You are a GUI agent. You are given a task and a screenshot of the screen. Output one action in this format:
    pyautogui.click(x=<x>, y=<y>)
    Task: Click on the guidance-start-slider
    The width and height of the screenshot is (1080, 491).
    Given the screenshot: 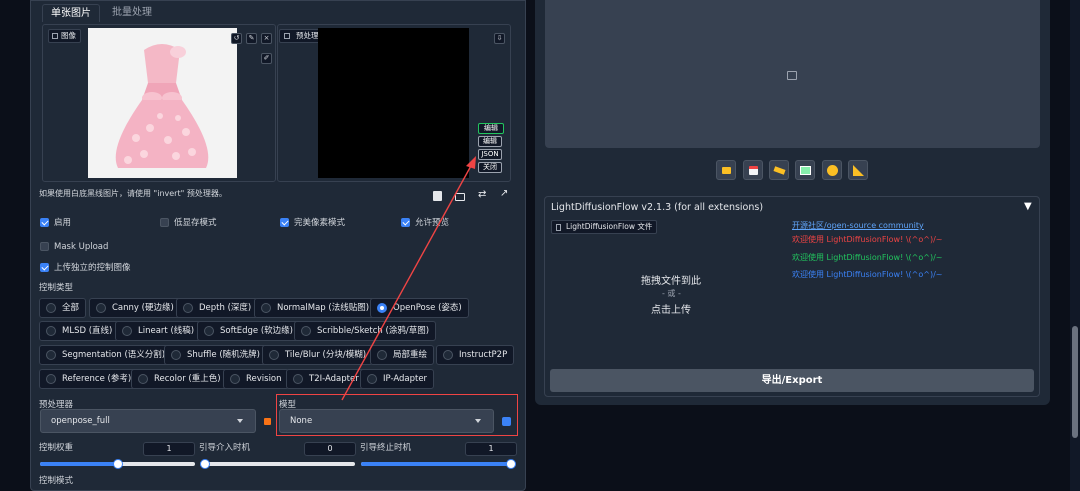 What is the action you would take?
    pyautogui.click(x=277, y=464)
    